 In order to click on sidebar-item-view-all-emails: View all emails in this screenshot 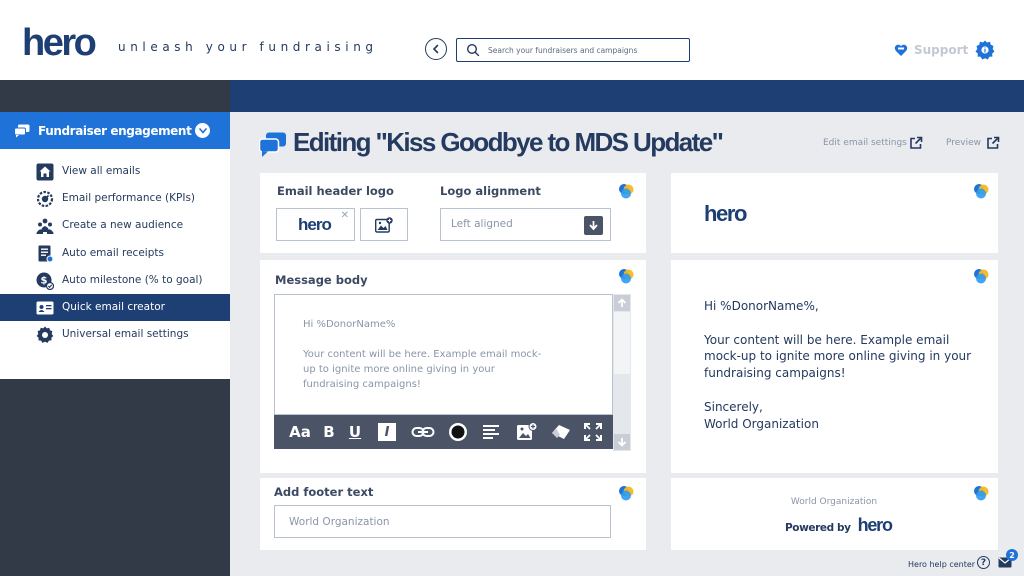, I will do `click(115, 171)`.